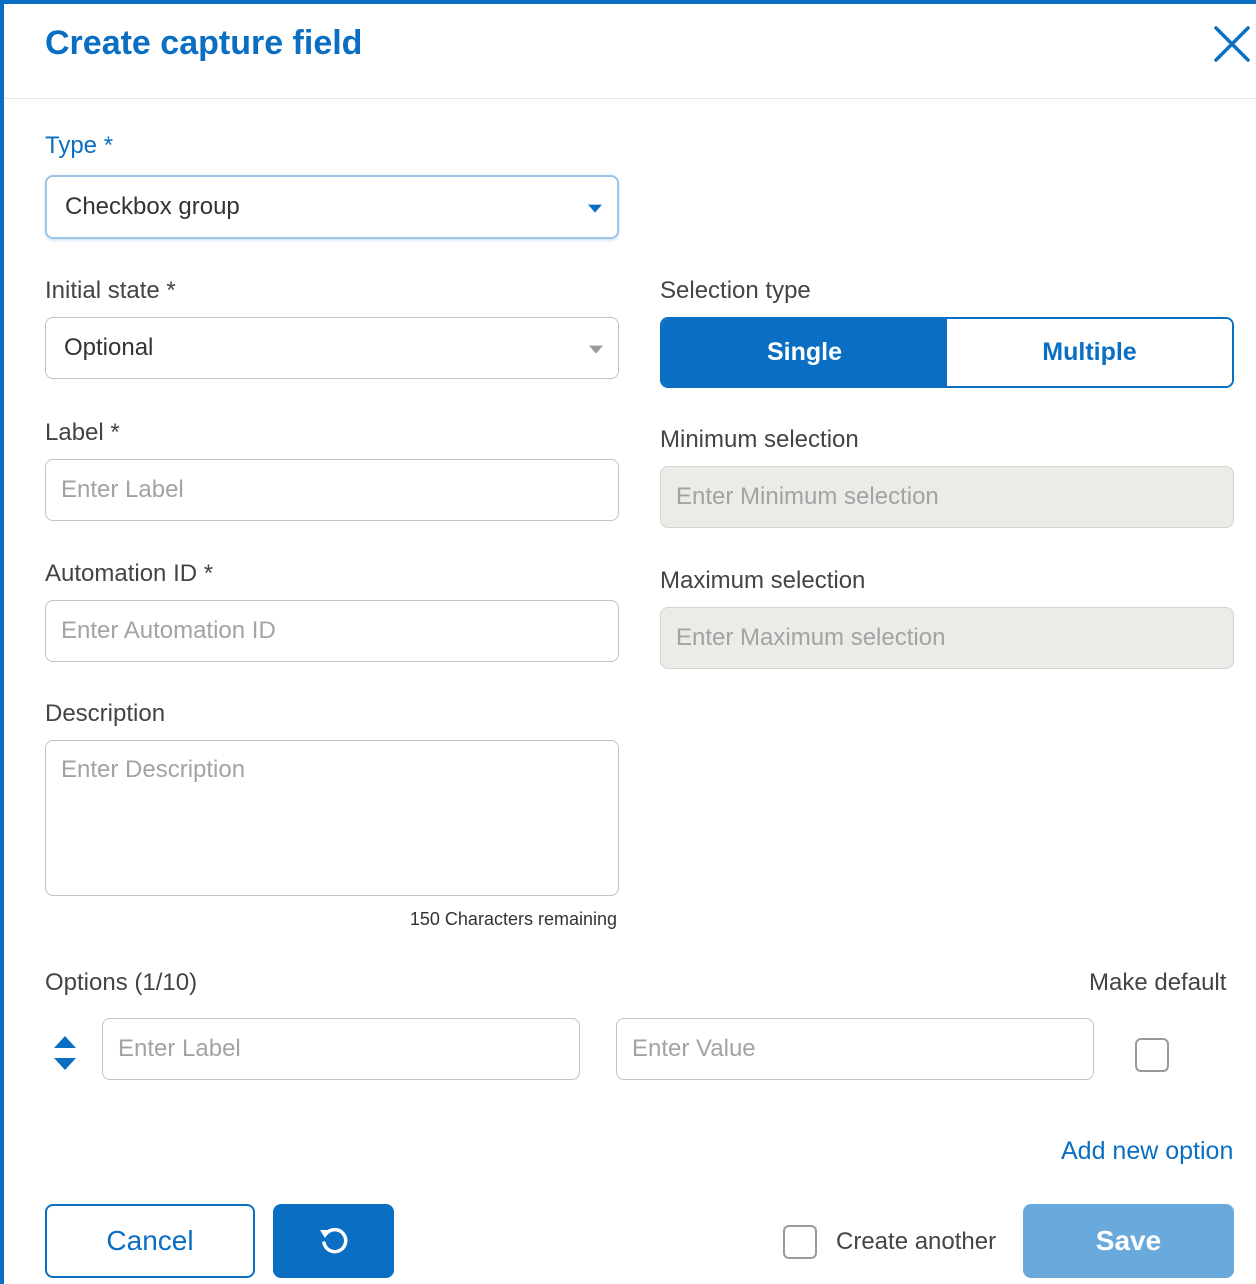  Describe the element at coordinates (1158, 982) in the screenshot. I see `make-default-label: Make default` at that location.